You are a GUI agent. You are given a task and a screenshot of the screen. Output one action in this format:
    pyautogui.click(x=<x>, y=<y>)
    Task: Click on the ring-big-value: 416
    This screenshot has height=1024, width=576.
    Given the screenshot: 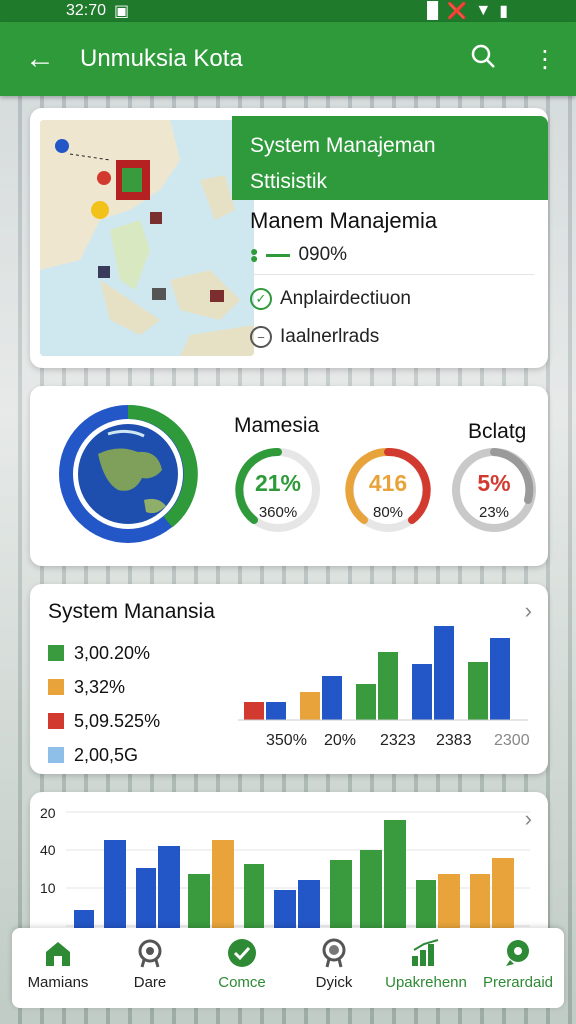 What is the action you would take?
    pyautogui.click(x=388, y=483)
    